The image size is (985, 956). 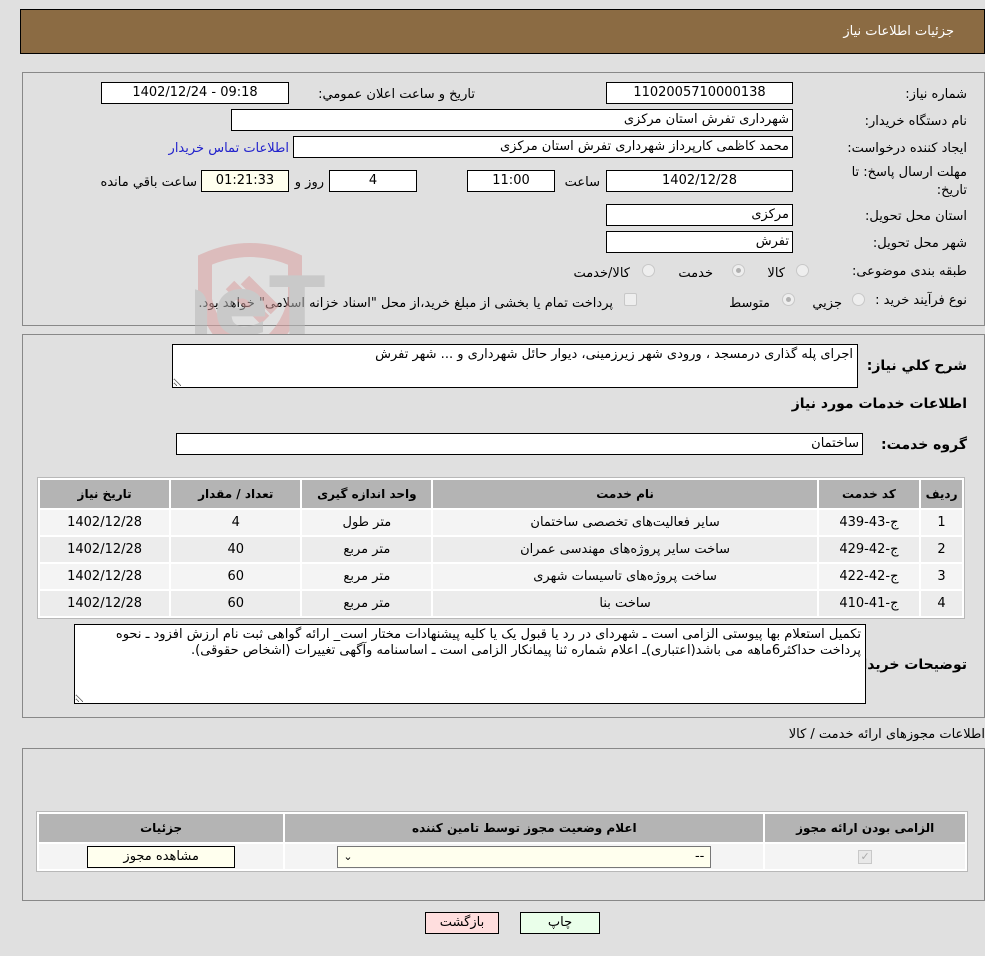 I want to click on treasury-checkbox, so click(x=630, y=299).